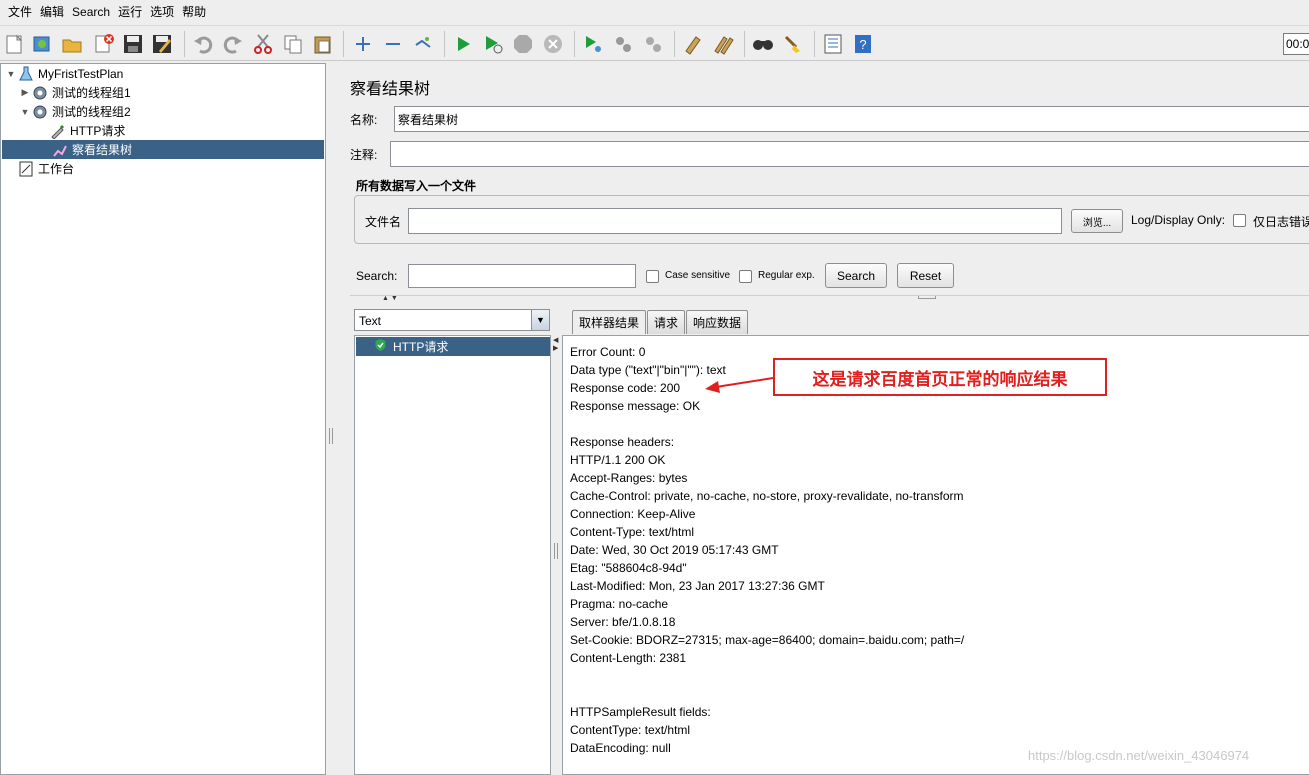 Image resolution: width=1309 pixels, height=775 pixels. I want to click on save-as-icon, so click(162, 44).